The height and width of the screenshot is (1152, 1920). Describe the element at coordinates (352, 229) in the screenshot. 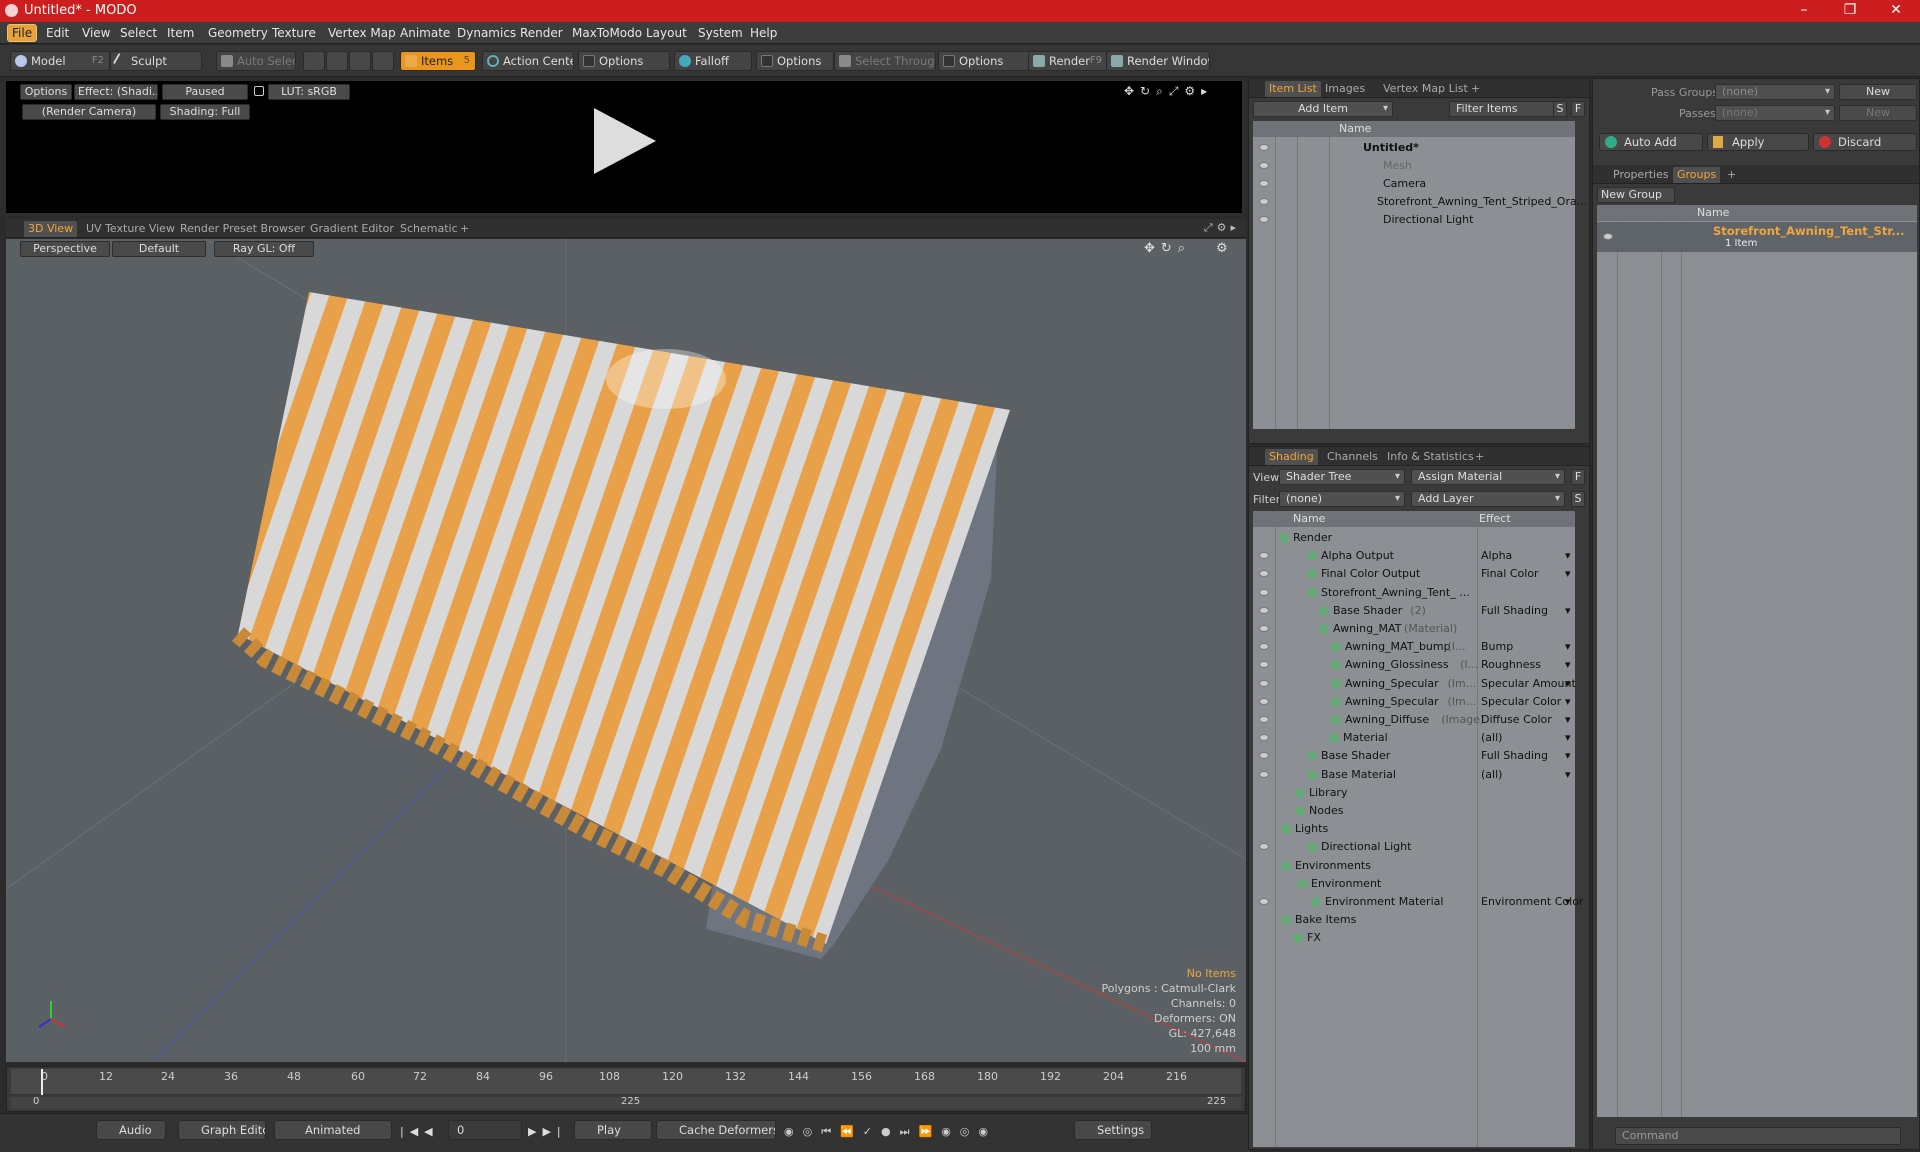

I see `tab-gradient-editor: Gradient Editor` at that location.